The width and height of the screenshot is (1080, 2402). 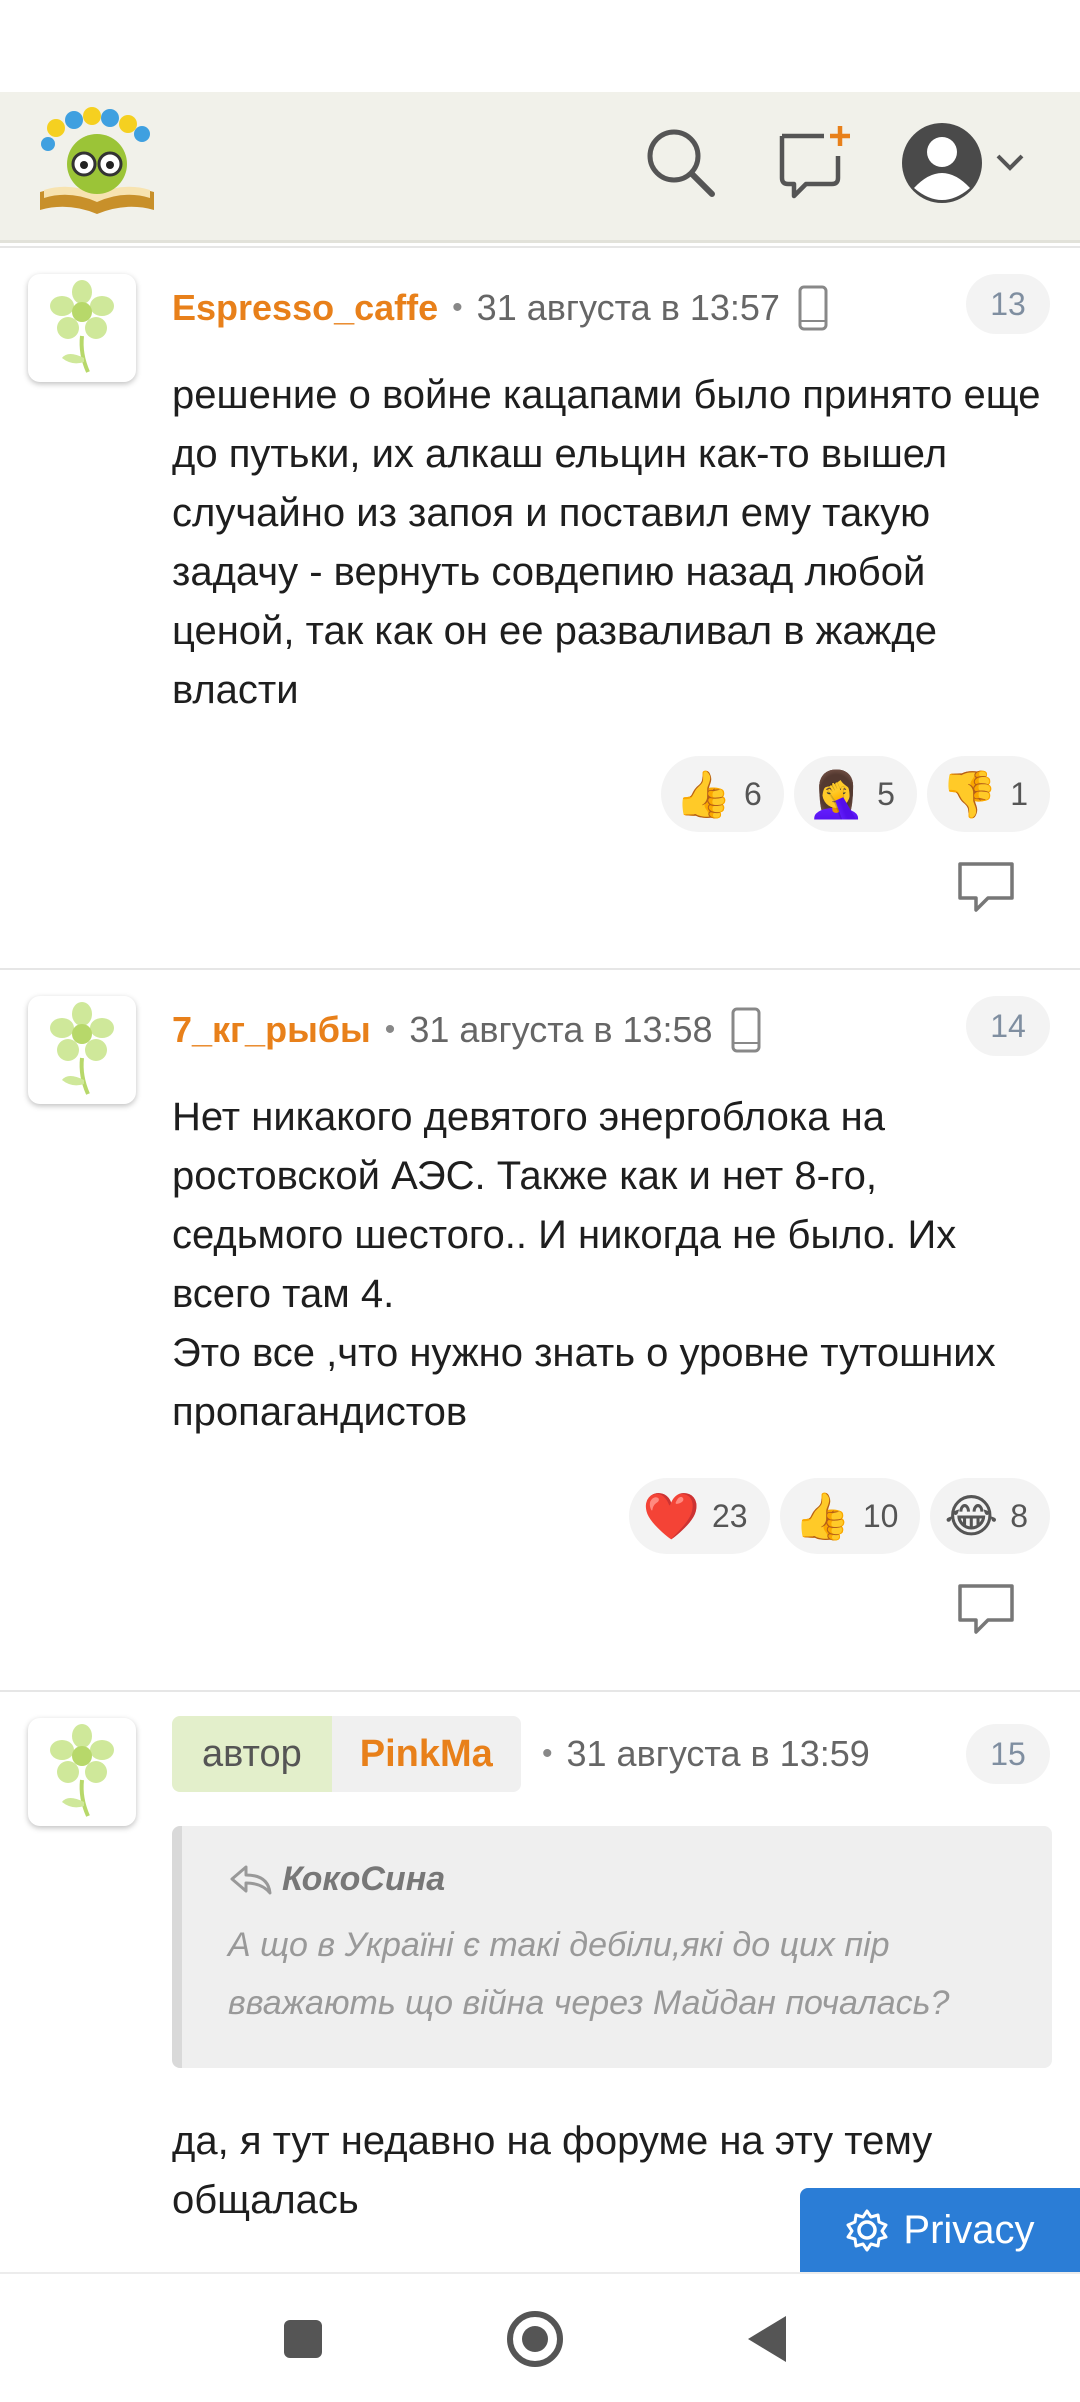 I want to click on username: 7_кг_рыбы, so click(x=271, y=1030).